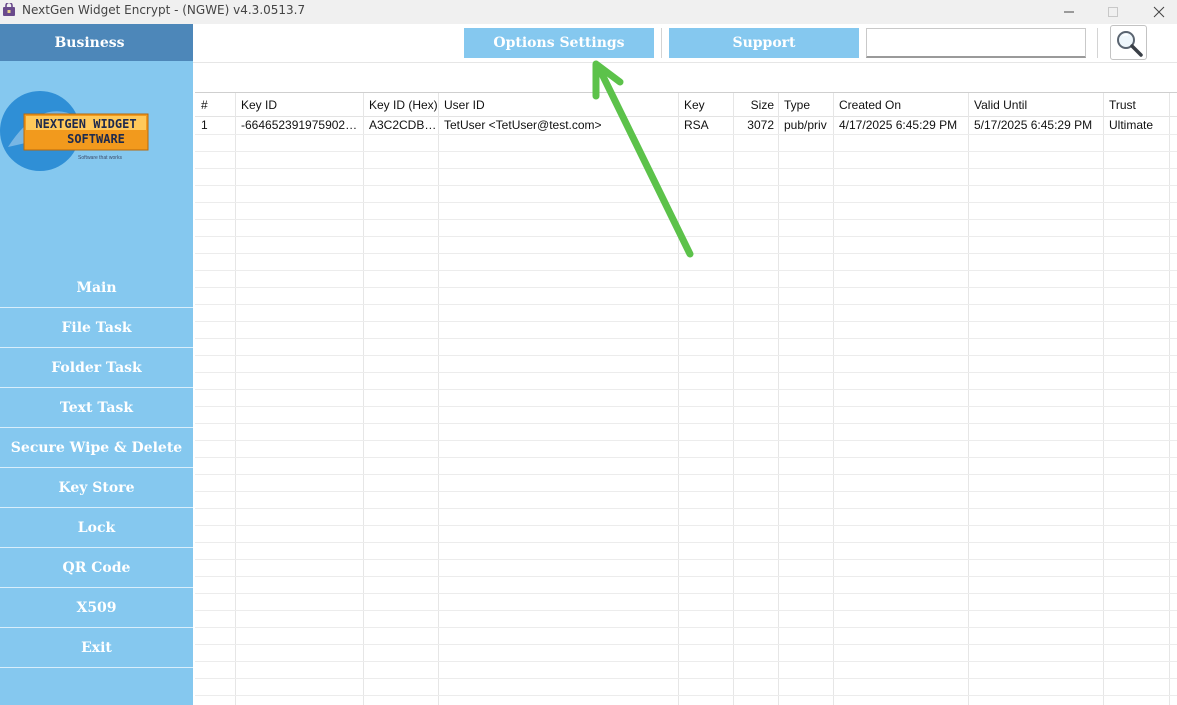  Describe the element at coordinates (96, 368) in the screenshot. I see `sidebar-item-folder-task: Folder Task` at that location.